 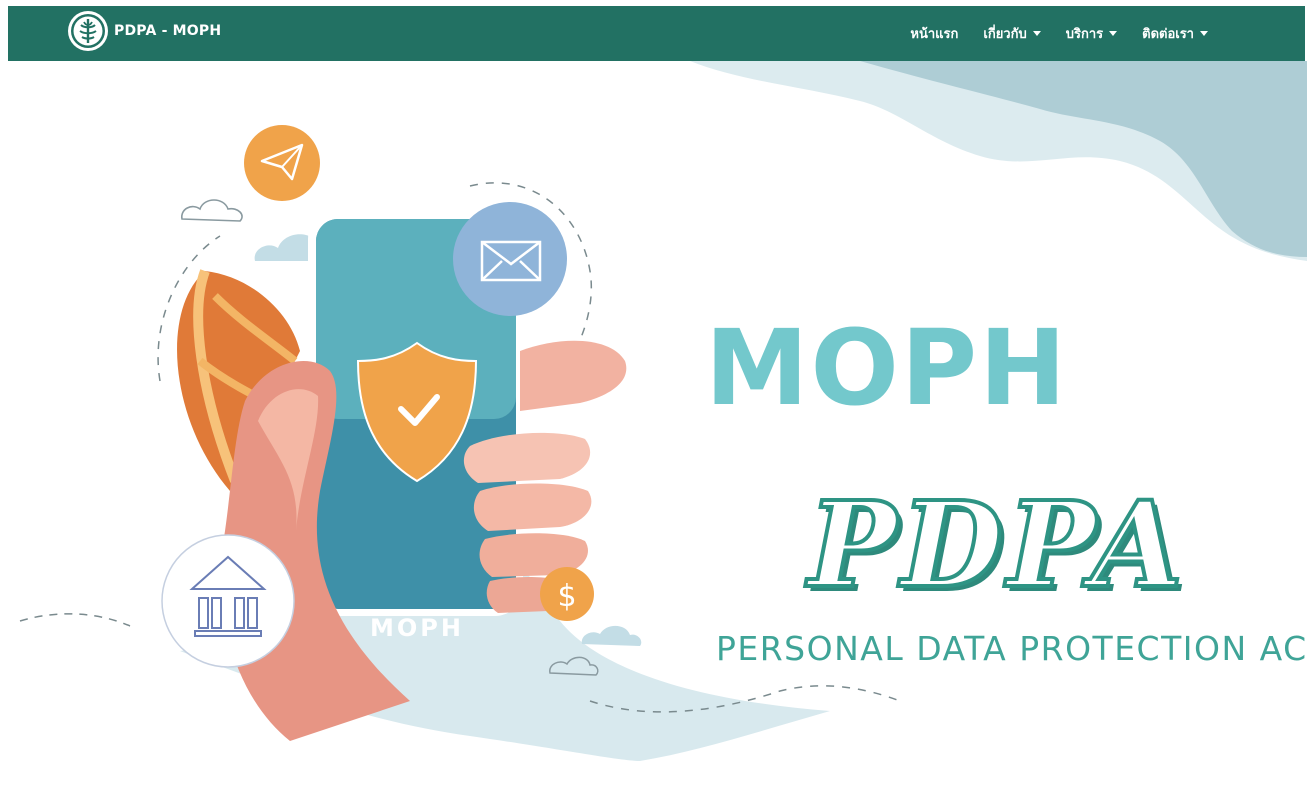 I want to click on hero-pdpa-title: PDPA, so click(x=996, y=544).